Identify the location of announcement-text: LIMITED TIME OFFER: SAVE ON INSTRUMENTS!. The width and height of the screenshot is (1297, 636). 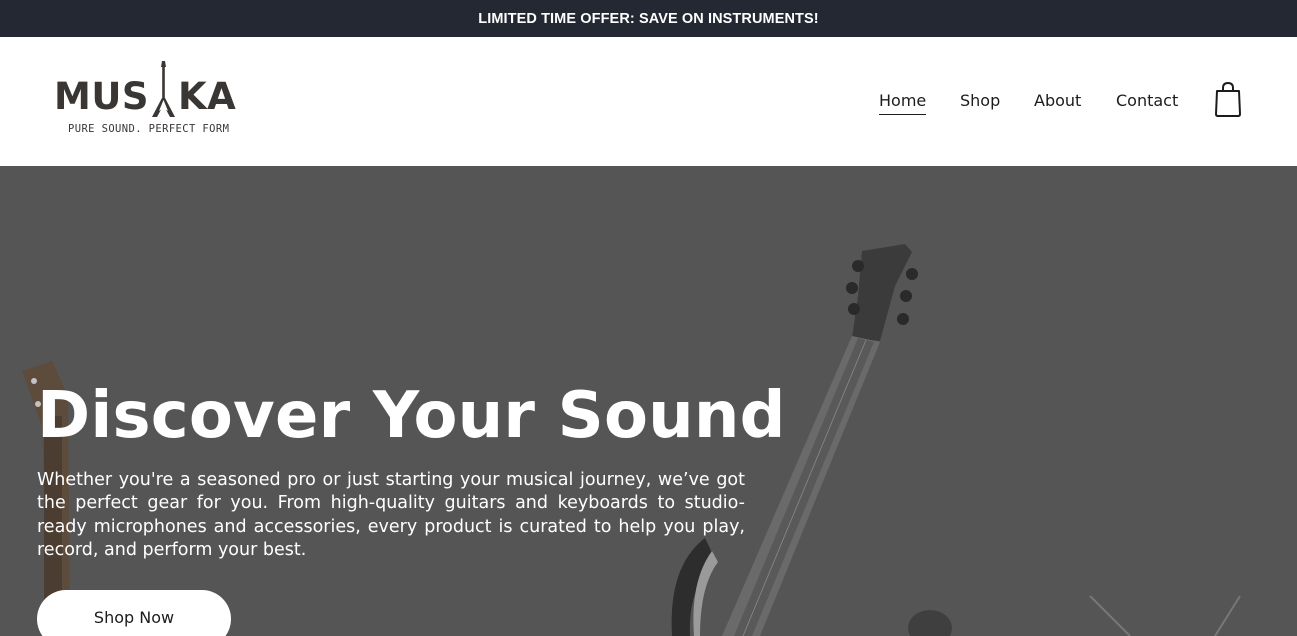
(648, 18).